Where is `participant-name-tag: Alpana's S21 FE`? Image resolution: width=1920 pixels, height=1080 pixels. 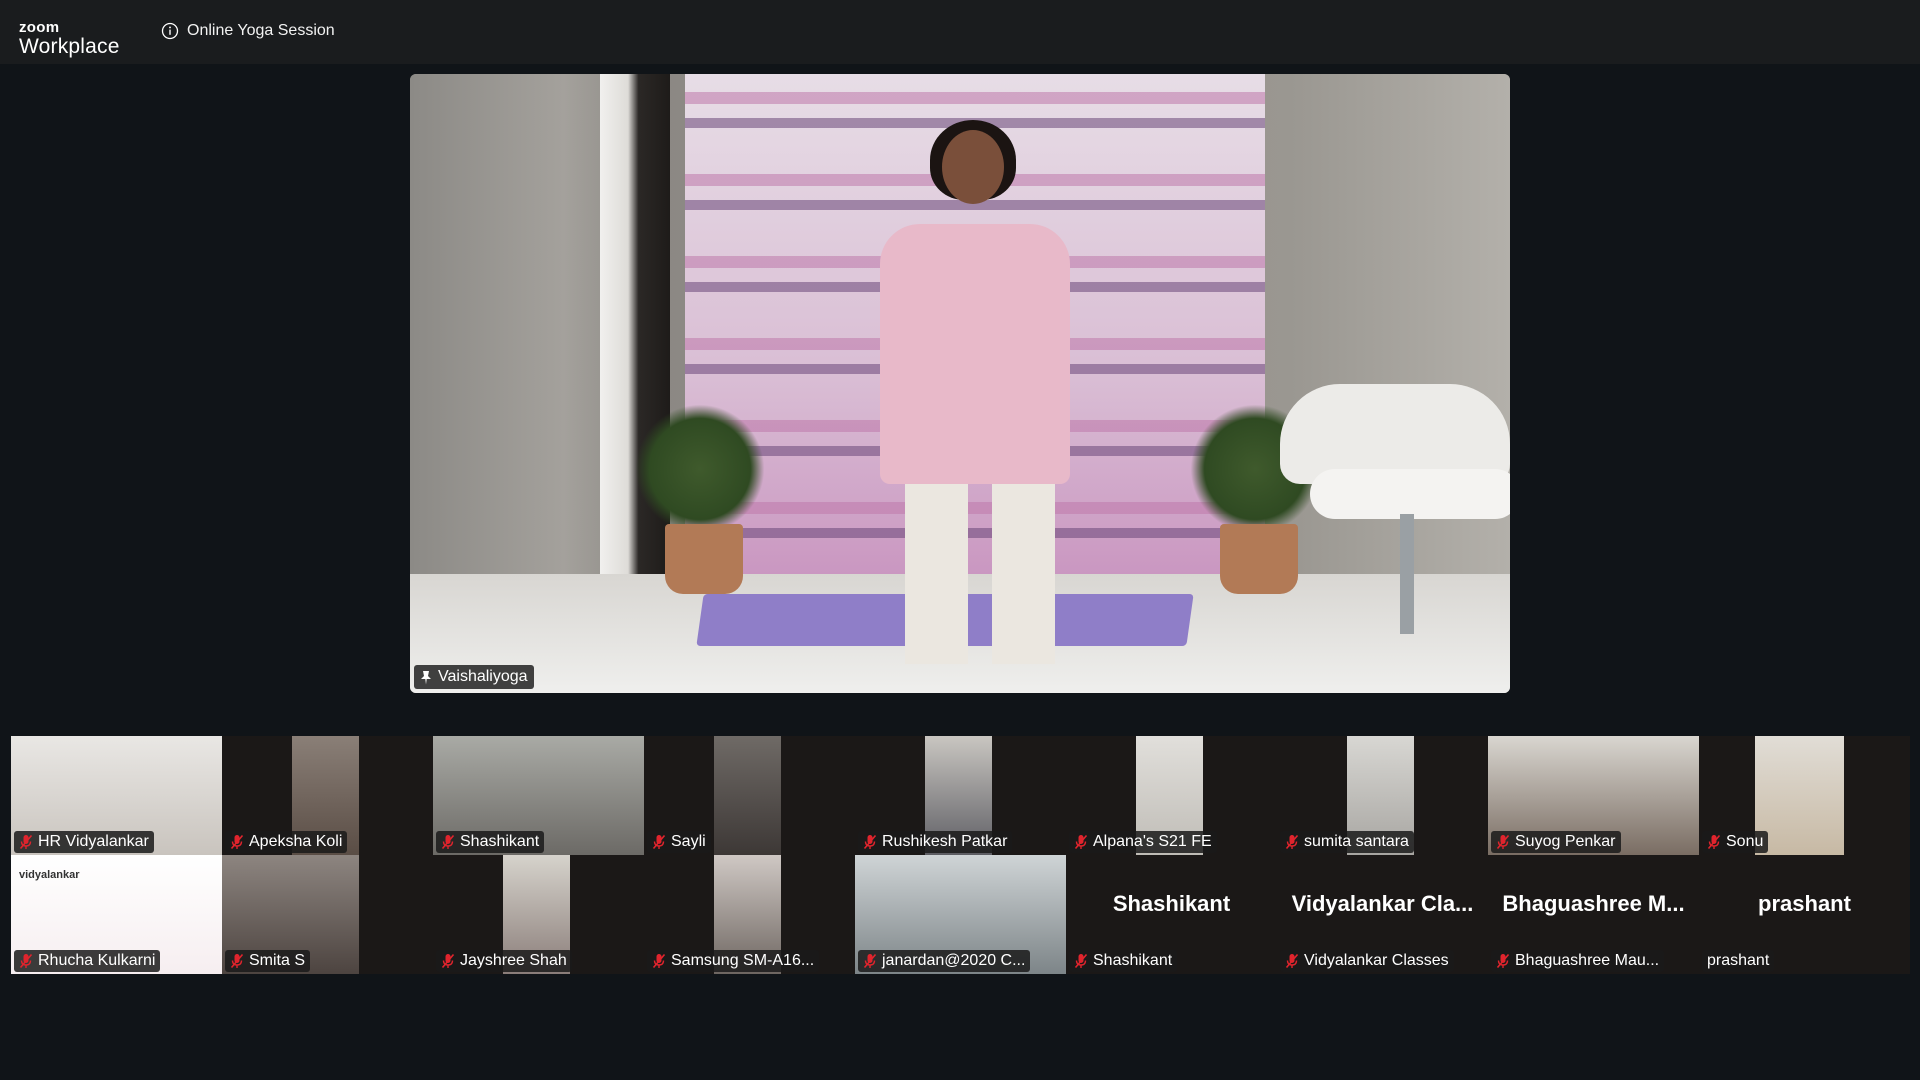 participant-name-tag: Alpana's S21 FE is located at coordinates (1143, 842).